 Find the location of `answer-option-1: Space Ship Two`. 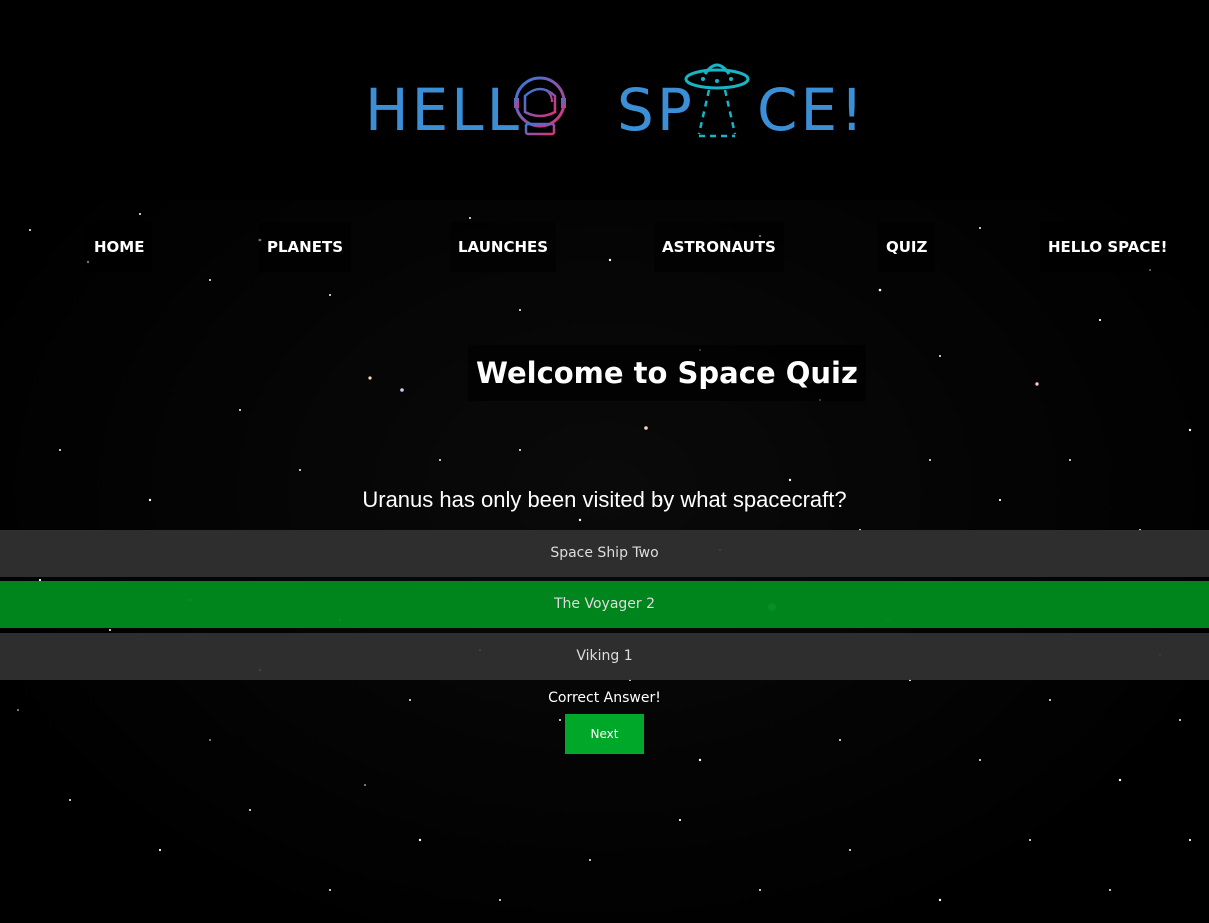

answer-option-1: Space Ship Two is located at coordinates (604, 553).